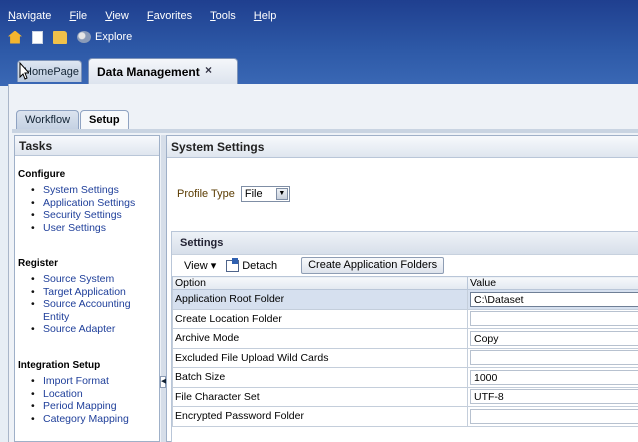  I want to click on profile-type-row: Profile Type File ▼, so click(233, 194).